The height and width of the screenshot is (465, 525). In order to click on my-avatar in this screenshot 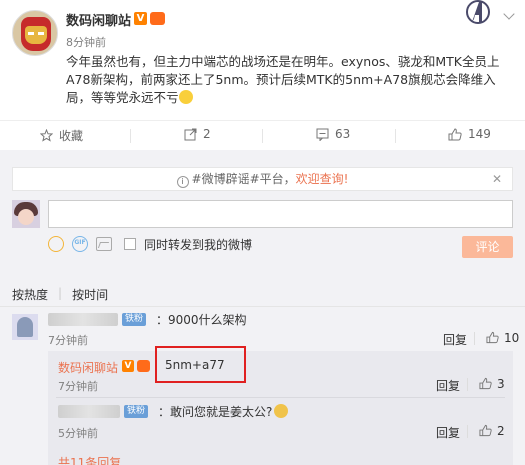, I will do `click(26, 214)`.